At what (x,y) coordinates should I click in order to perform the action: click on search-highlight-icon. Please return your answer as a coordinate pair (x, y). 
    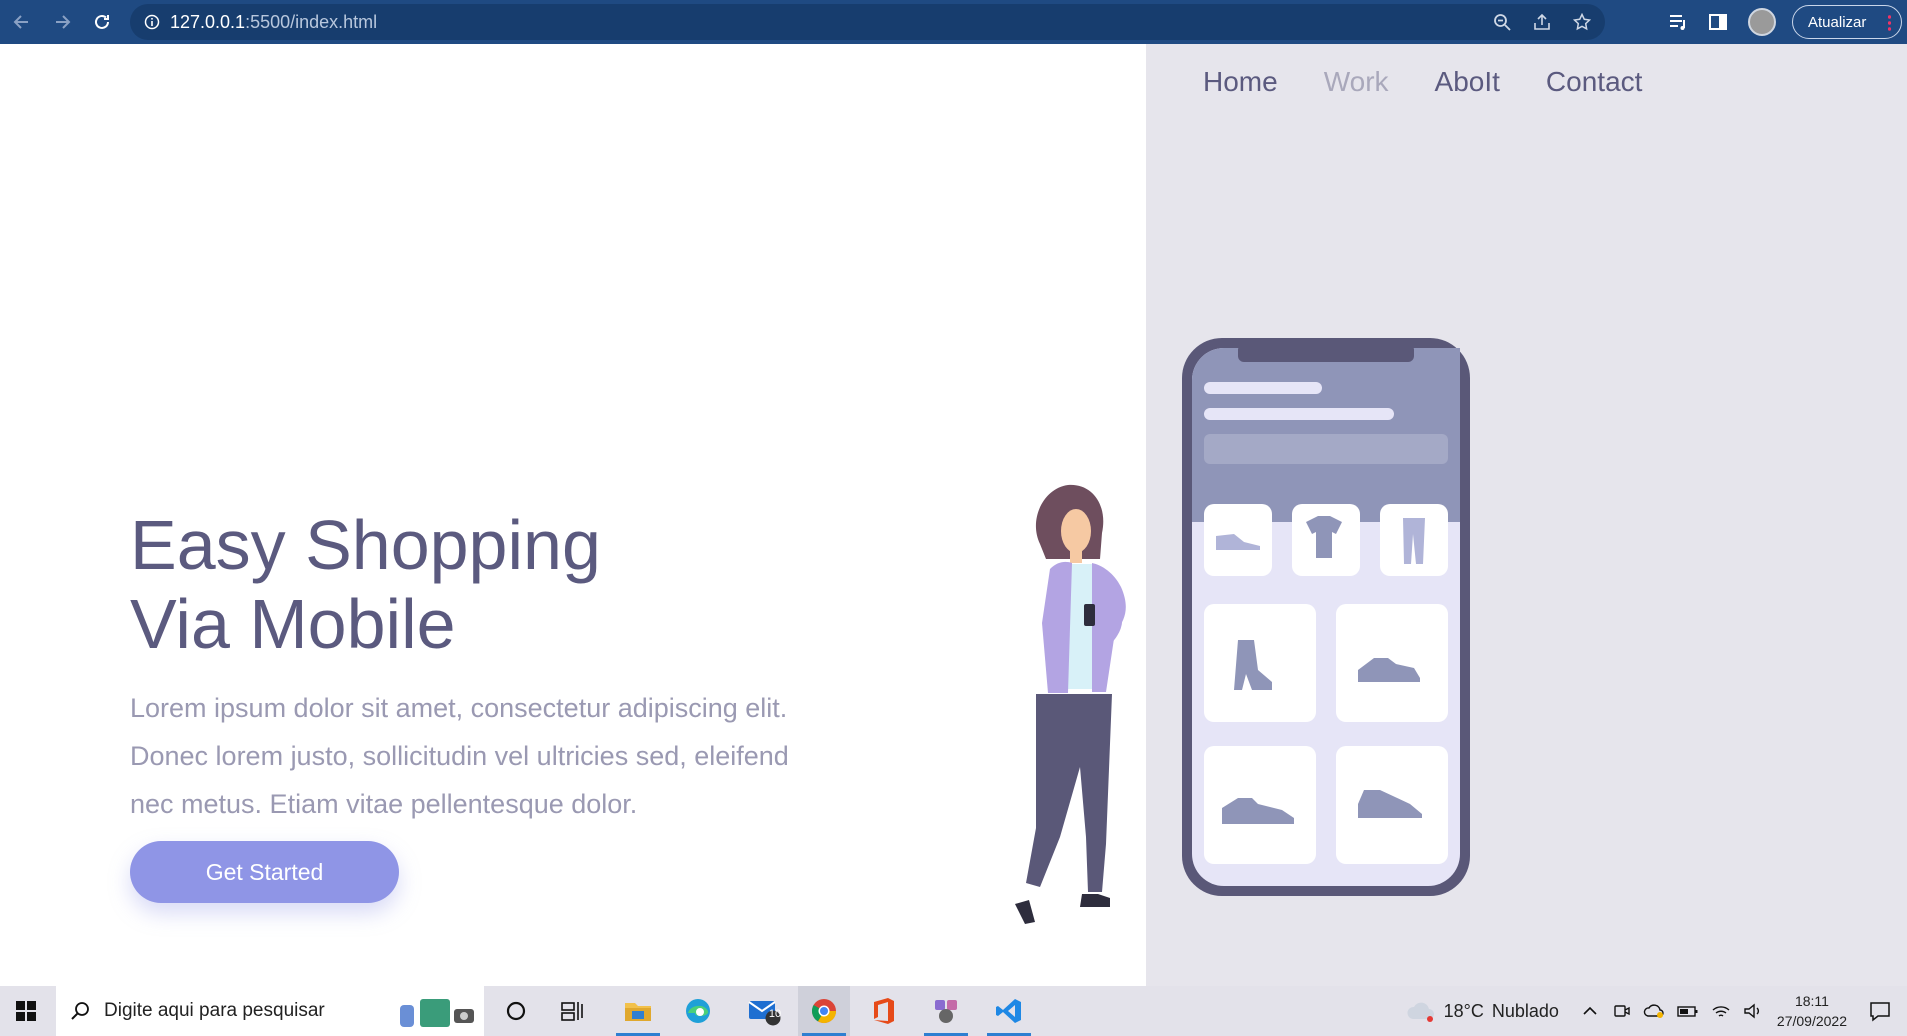
    Looking at the image, I should click on (437, 1013).